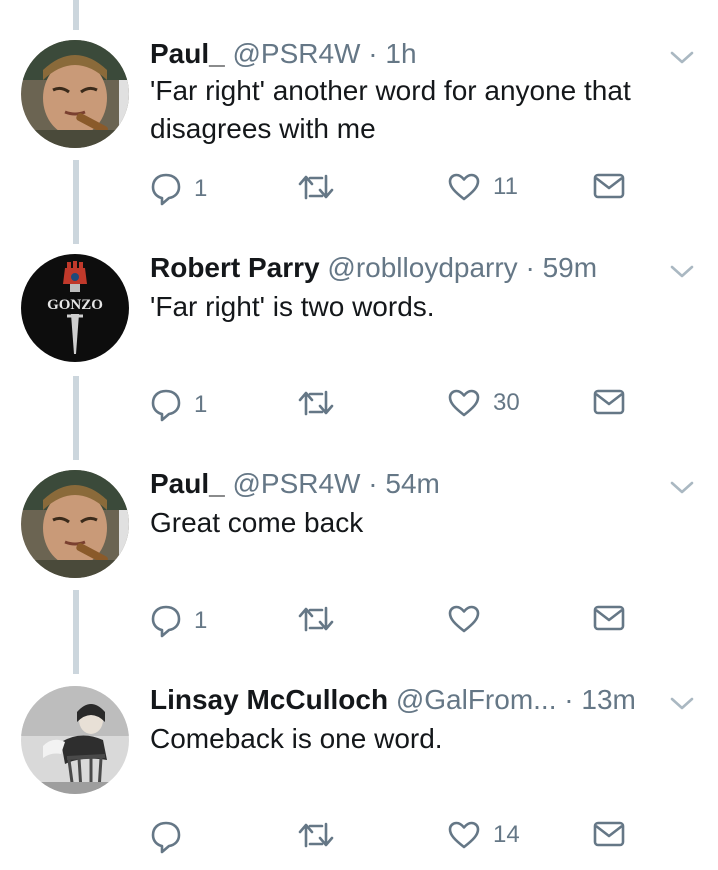 The image size is (718, 870). I want to click on logo-text: GONZO, so click(75, 305).